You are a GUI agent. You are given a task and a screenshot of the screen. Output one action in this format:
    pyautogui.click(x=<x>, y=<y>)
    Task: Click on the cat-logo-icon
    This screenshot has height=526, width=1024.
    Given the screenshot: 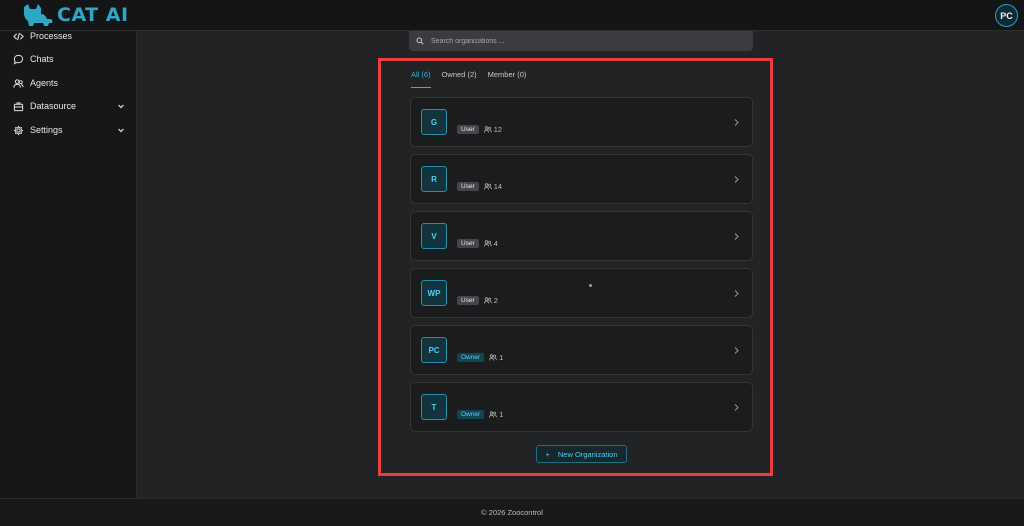 What is the action you would take?
    pyautogui.click(x=38, y=15)
    